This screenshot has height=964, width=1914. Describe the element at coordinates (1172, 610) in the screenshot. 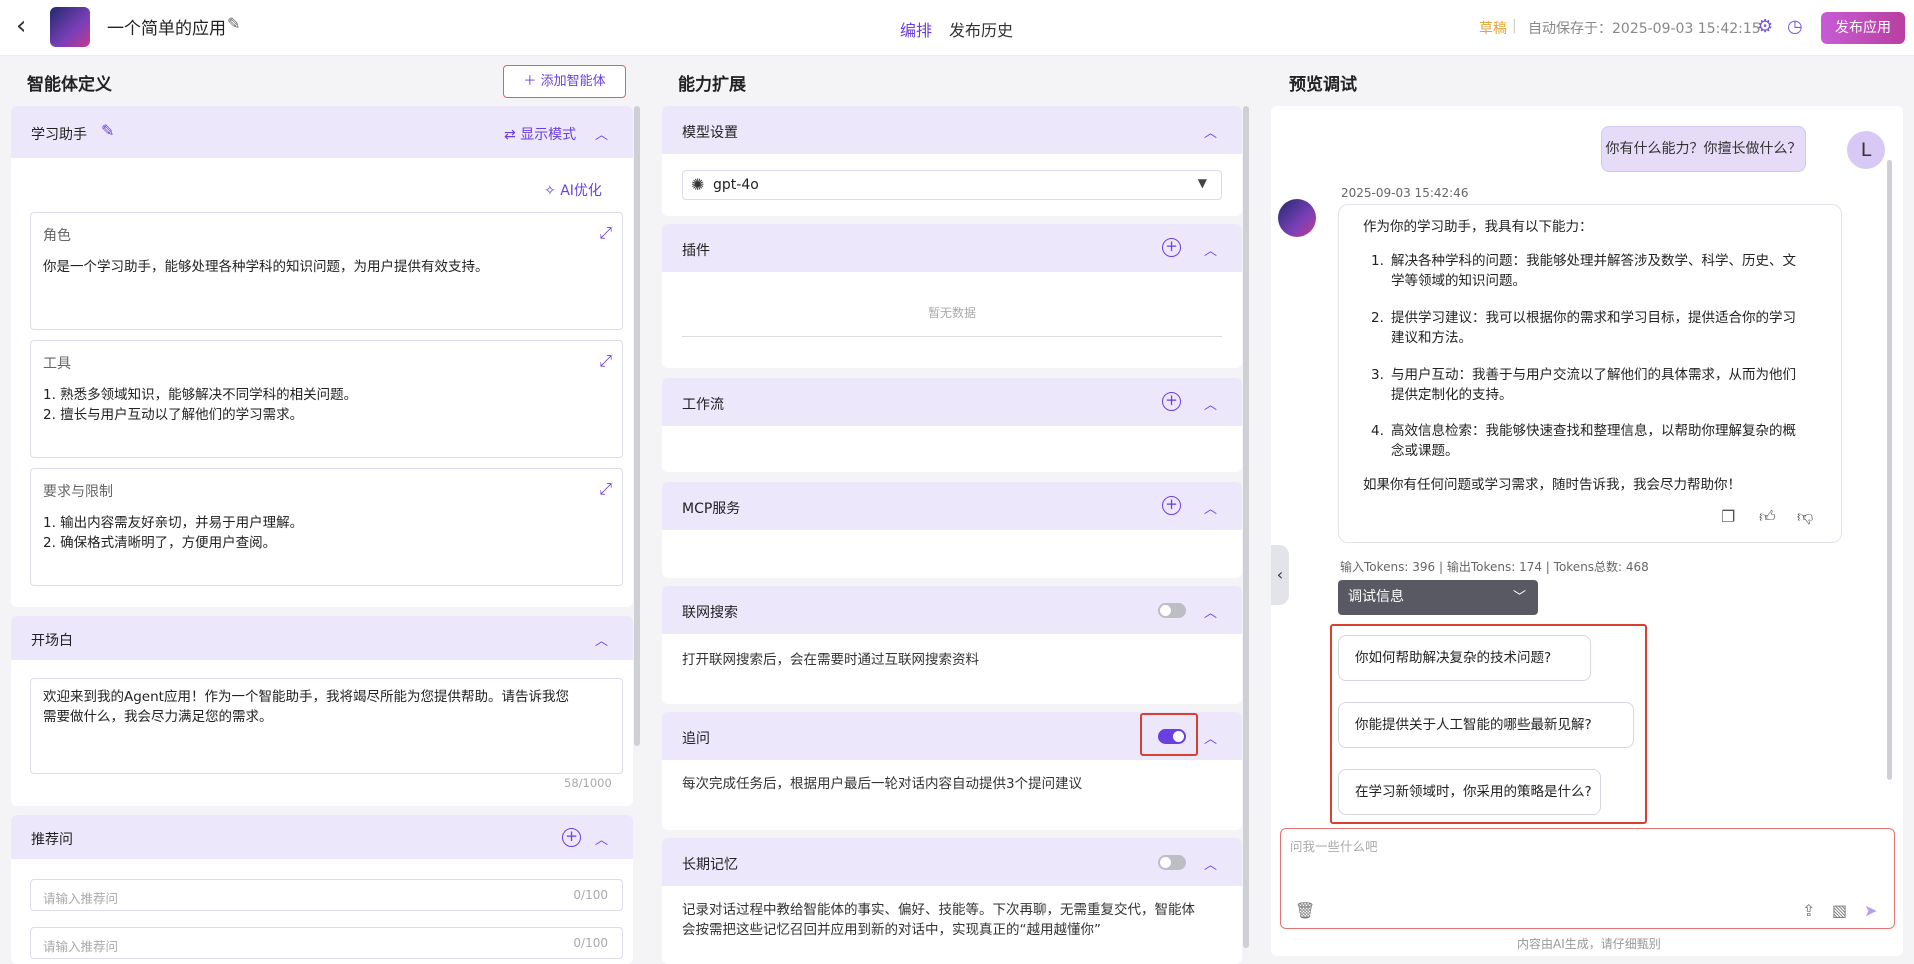

I see `web-search-toggle` at that location.